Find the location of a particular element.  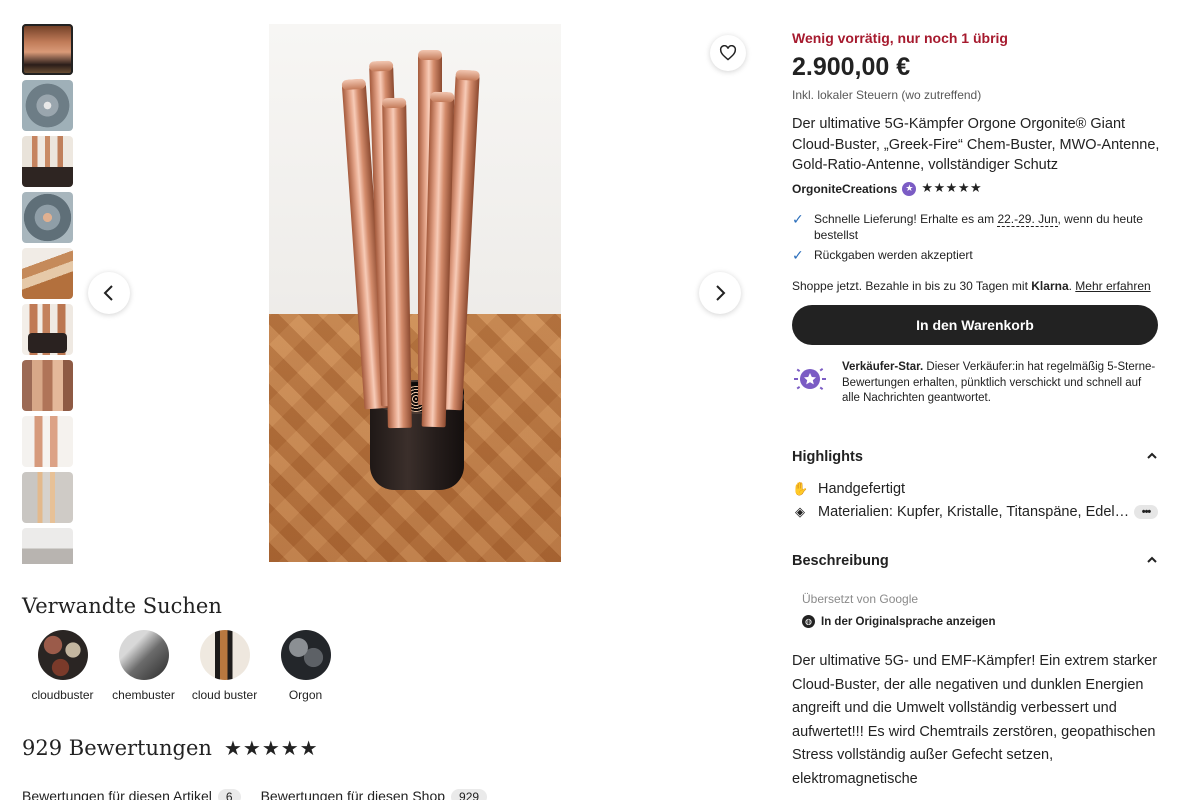

tax-note: Inkl. lokaler Steuern (wo zutreffend) is located at coordinates (887, 95).